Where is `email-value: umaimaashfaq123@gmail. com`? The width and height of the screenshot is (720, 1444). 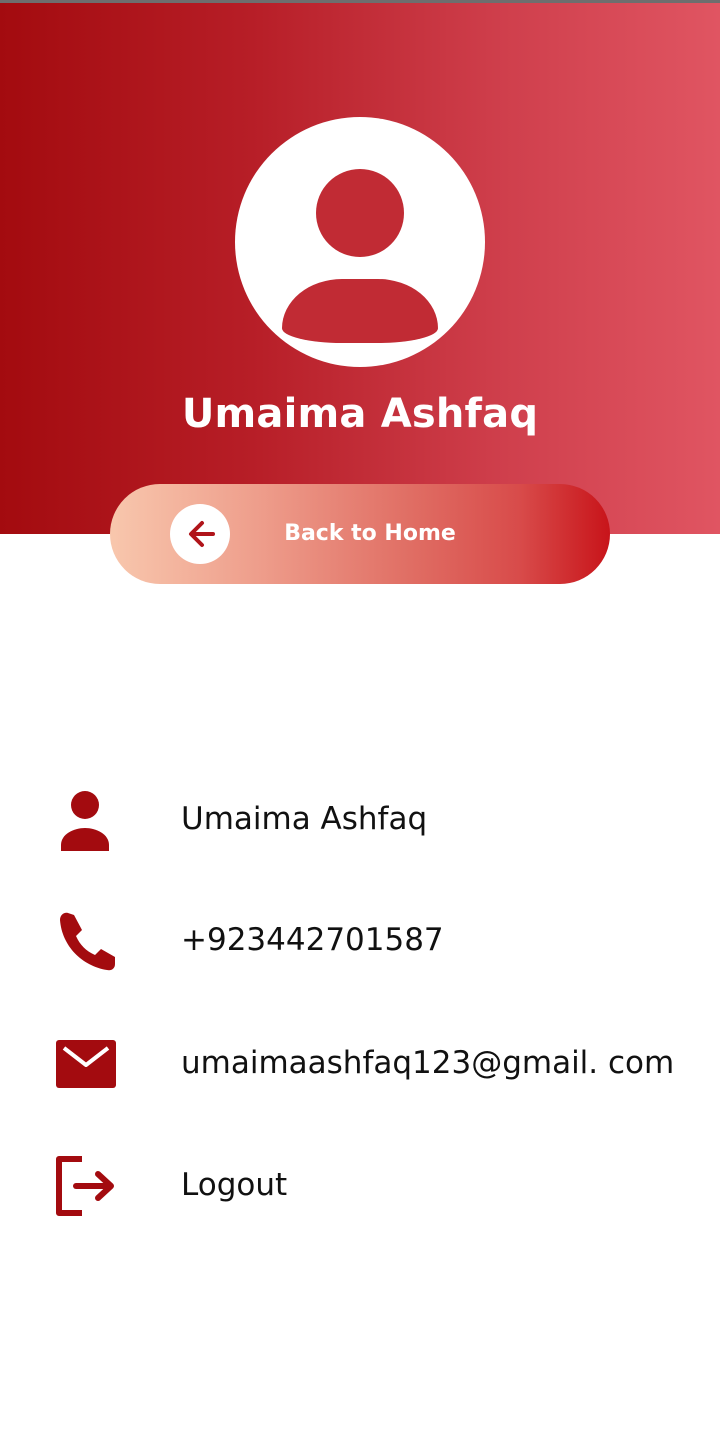 email-value: umaimaashfaq123@gmail. com is located at coordinates (428, 1063).